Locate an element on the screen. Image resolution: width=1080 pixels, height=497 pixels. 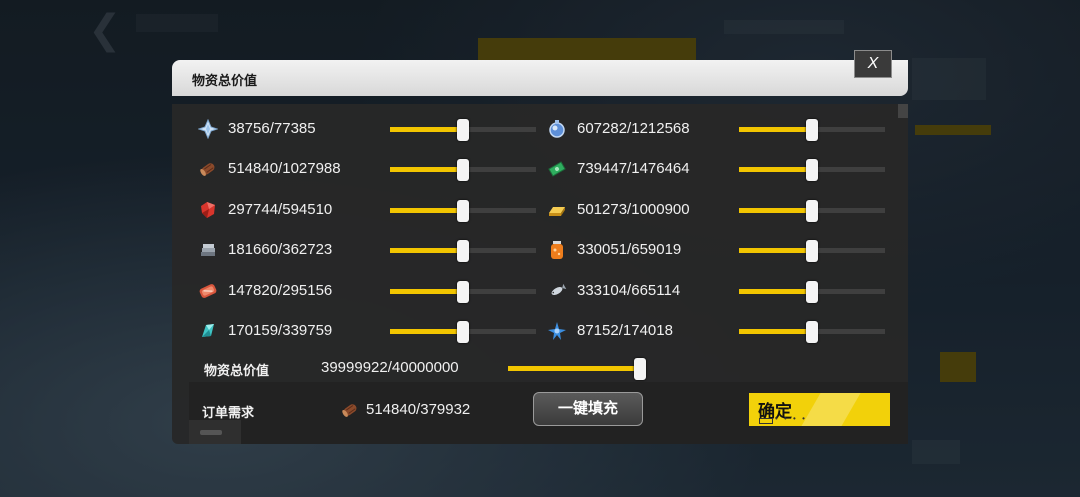
resource-item: 501273/1000900 is located at coordinates (632, 210).